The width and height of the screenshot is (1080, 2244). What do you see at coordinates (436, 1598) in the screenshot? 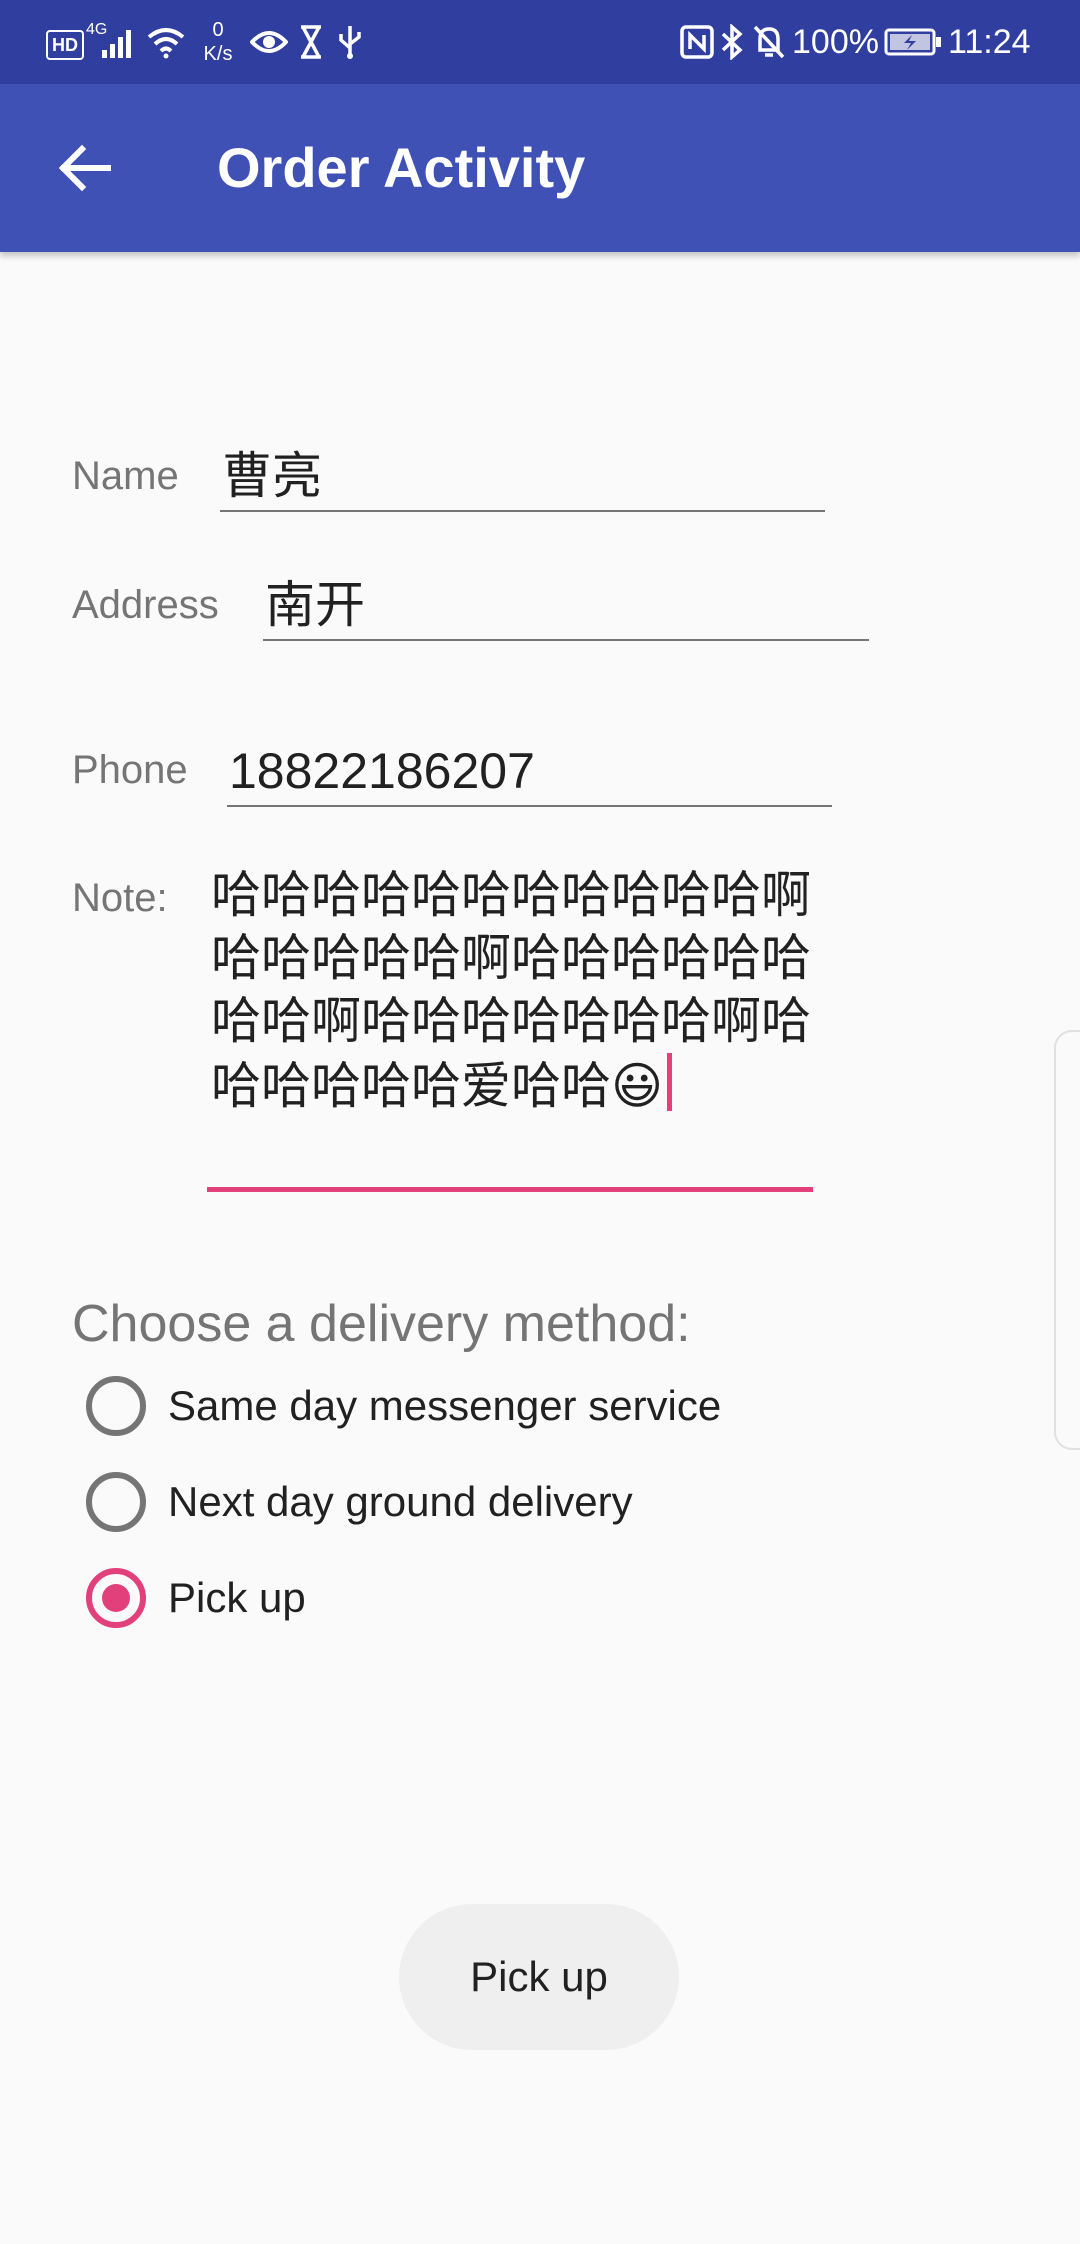
I see `radio-pick-up: Pick up` at bounding box center [436, 1598].